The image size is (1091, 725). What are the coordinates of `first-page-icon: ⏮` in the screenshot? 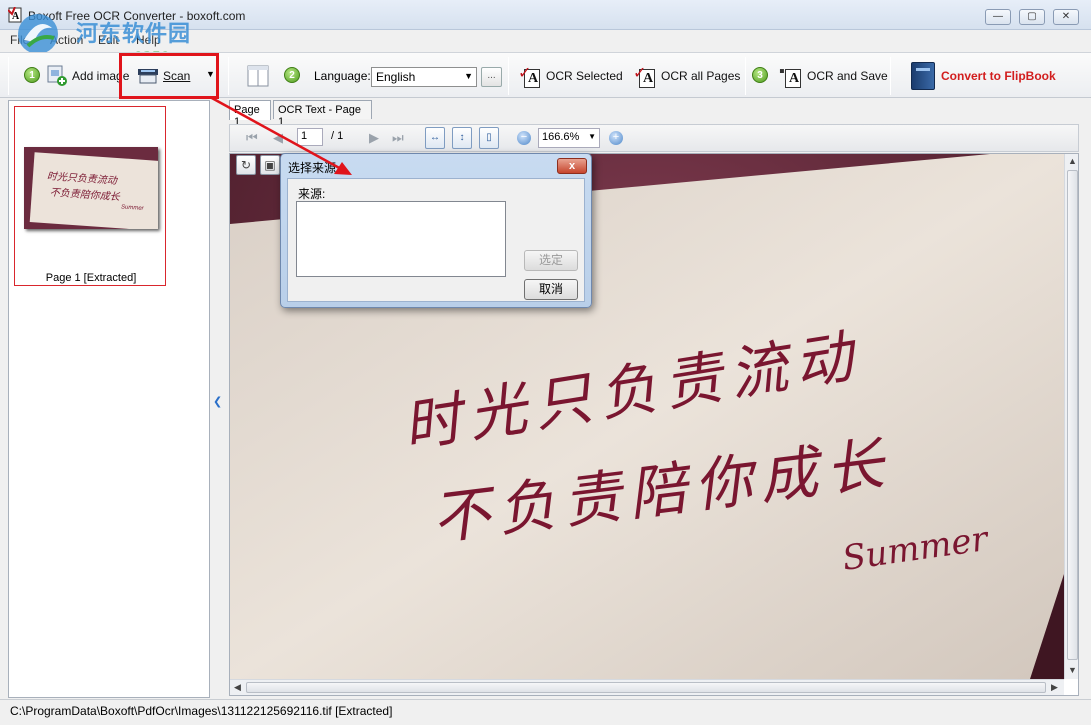 It's located at (252, 138).